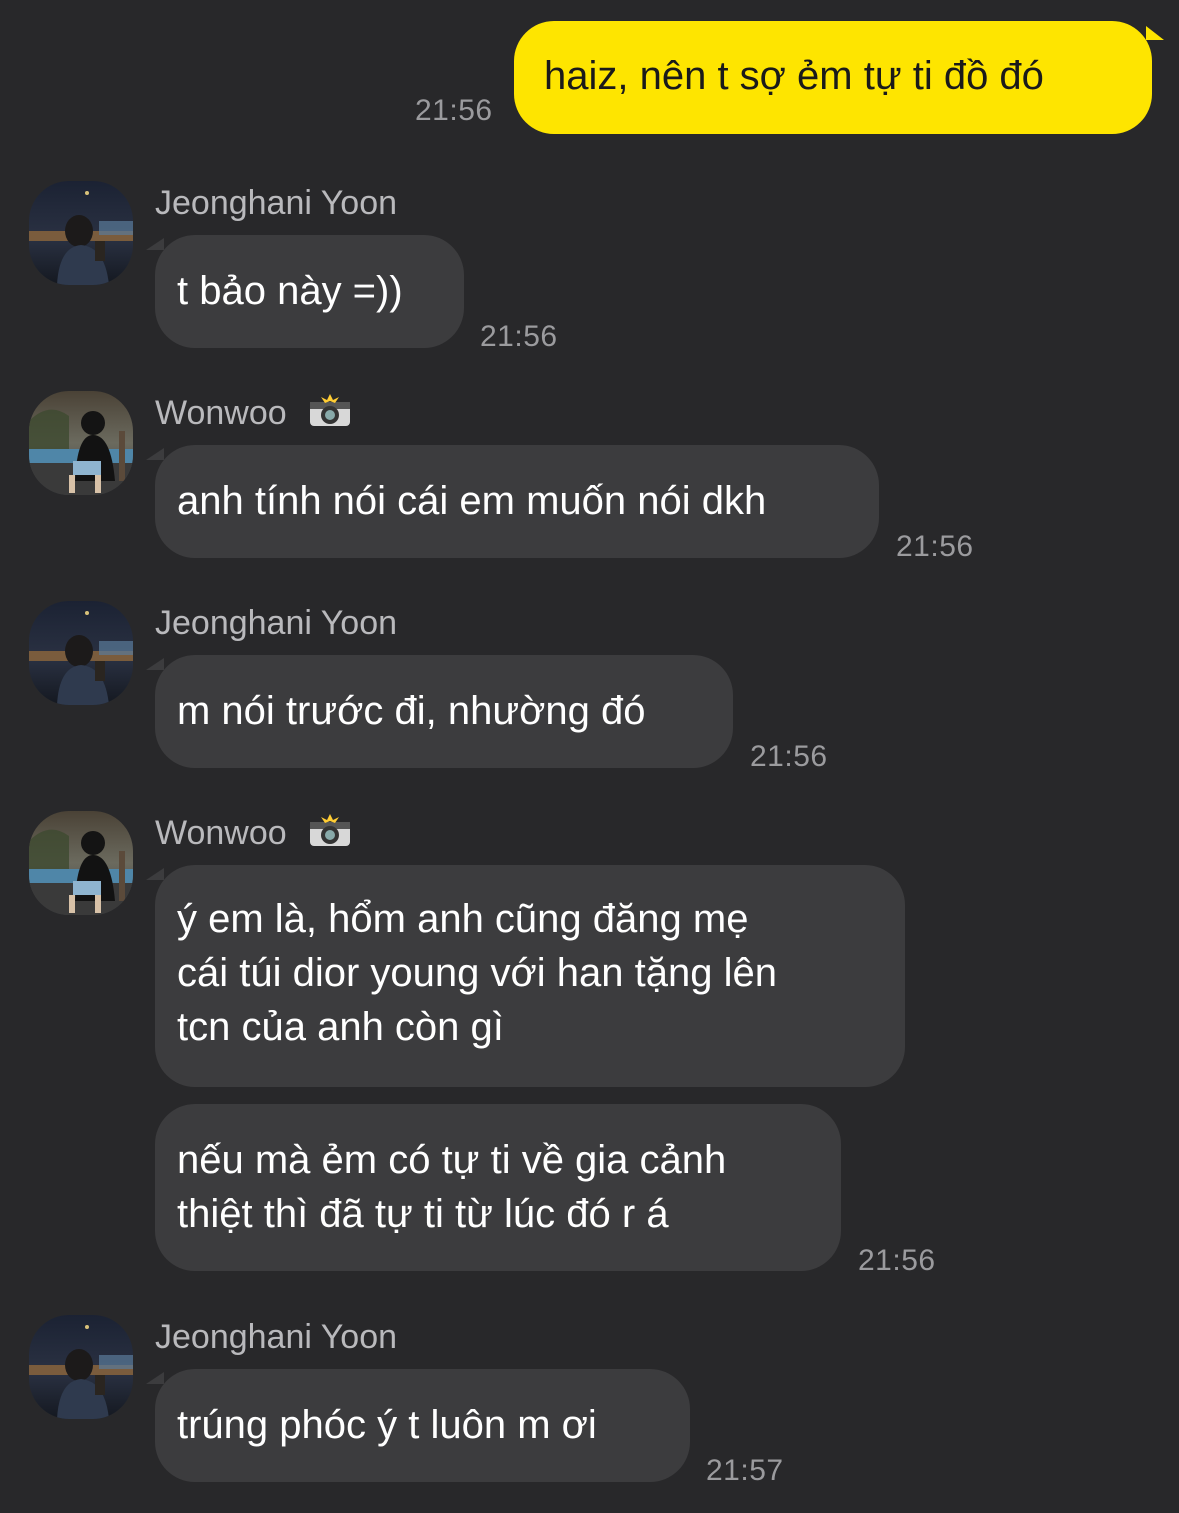  I want to click on outgoing-message-bubble: haiz, nên t sợ ẻm tự ti đồ đó, so click(833, 77).